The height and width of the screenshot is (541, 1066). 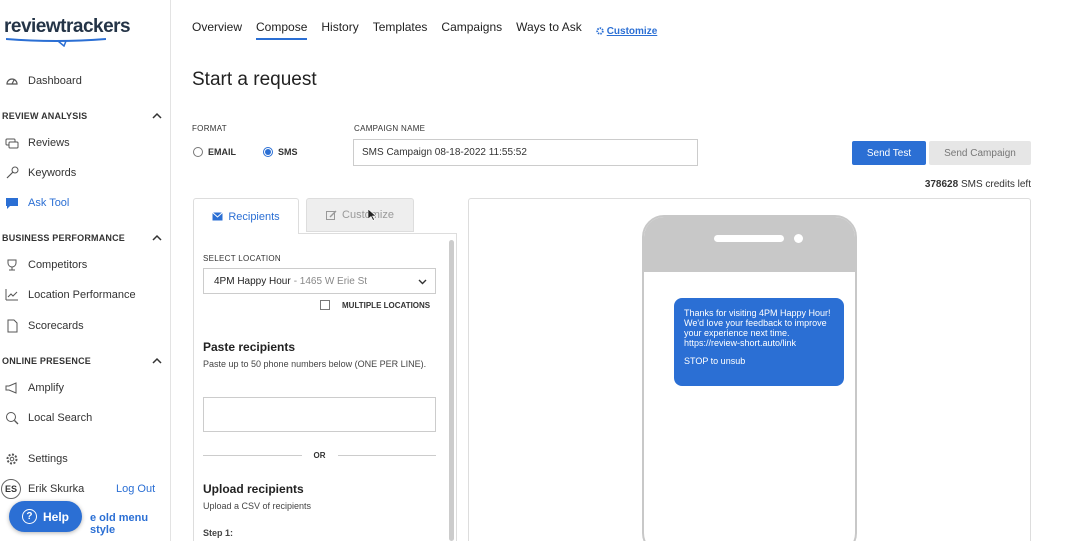 What do you see at coordinates (222, 152) in the screenshot?
I see `radio-email-label: EMAIL` at bounding box center [222, 152].